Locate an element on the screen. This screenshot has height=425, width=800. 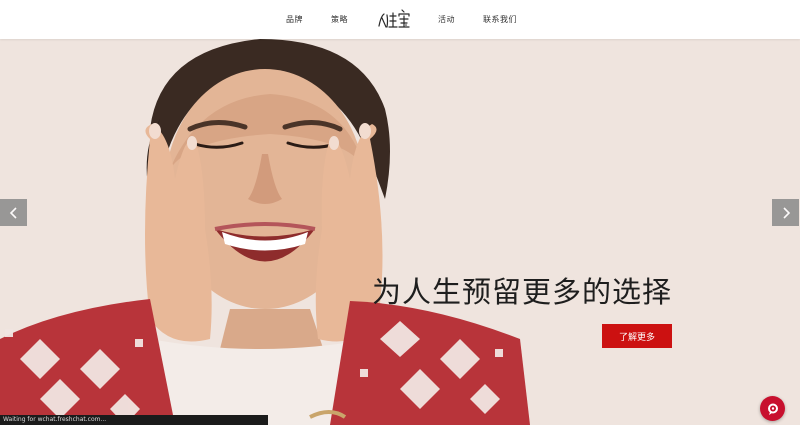
carousel-next-button is located at coordinates (785, 212).